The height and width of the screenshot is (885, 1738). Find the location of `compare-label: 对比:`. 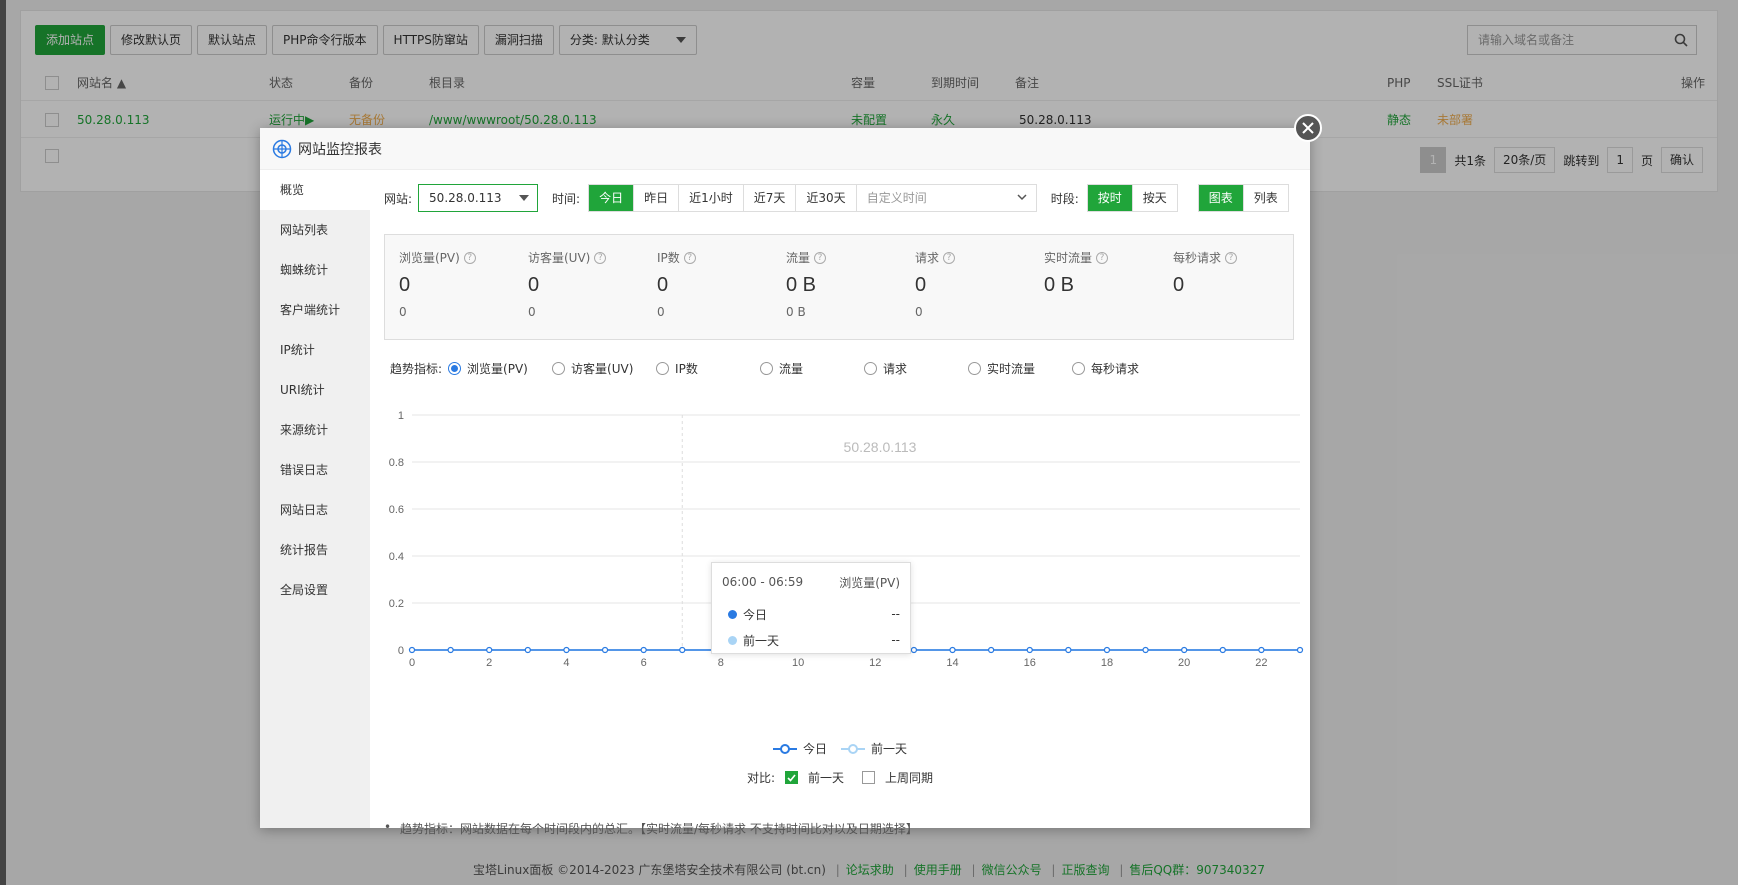

compare-label: 对比: is located at coordinates (760, 778).